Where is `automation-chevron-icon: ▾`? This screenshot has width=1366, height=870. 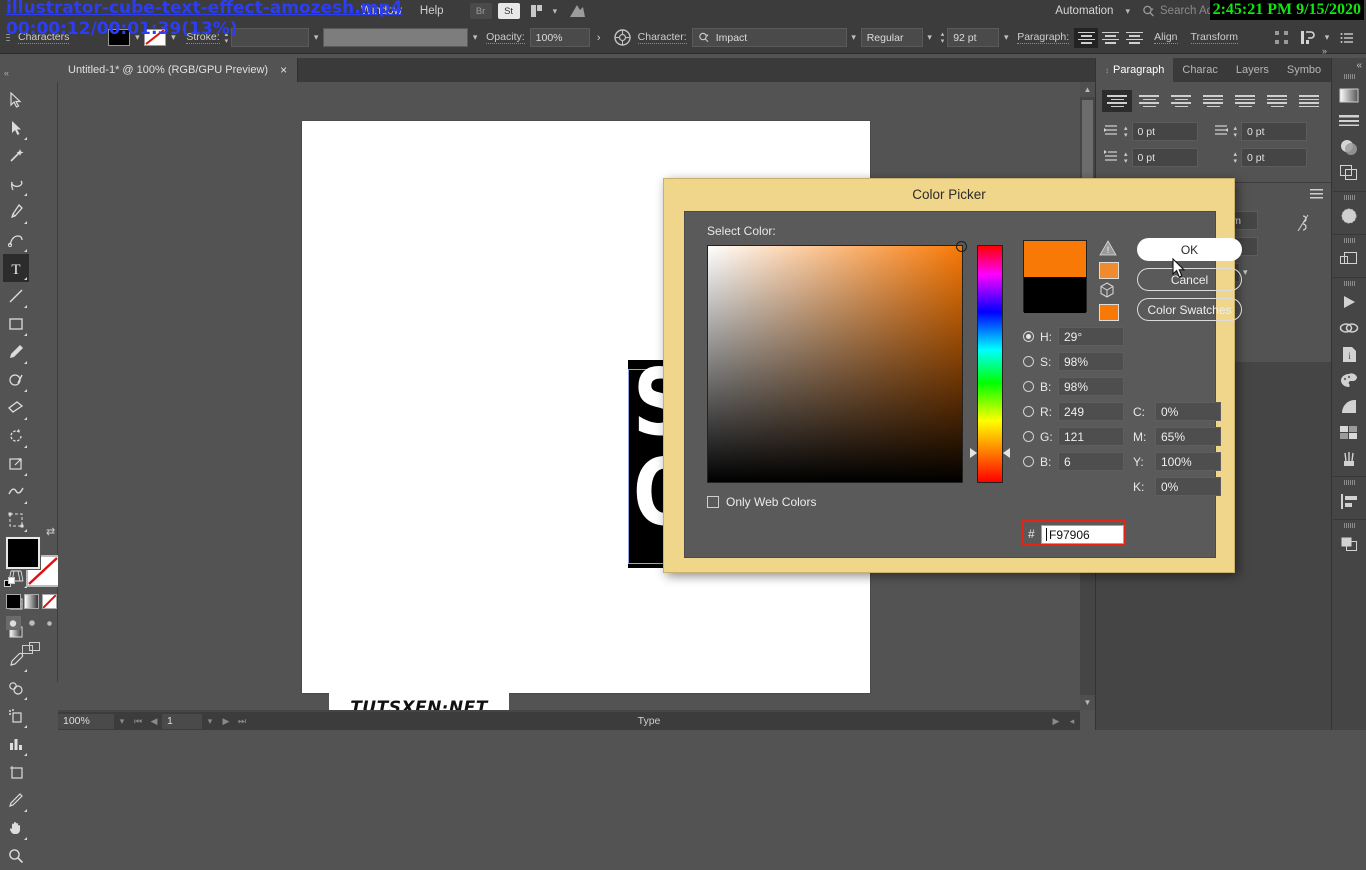 automation-chevron-icon: ▾ is located at coordinates (1127, 11).